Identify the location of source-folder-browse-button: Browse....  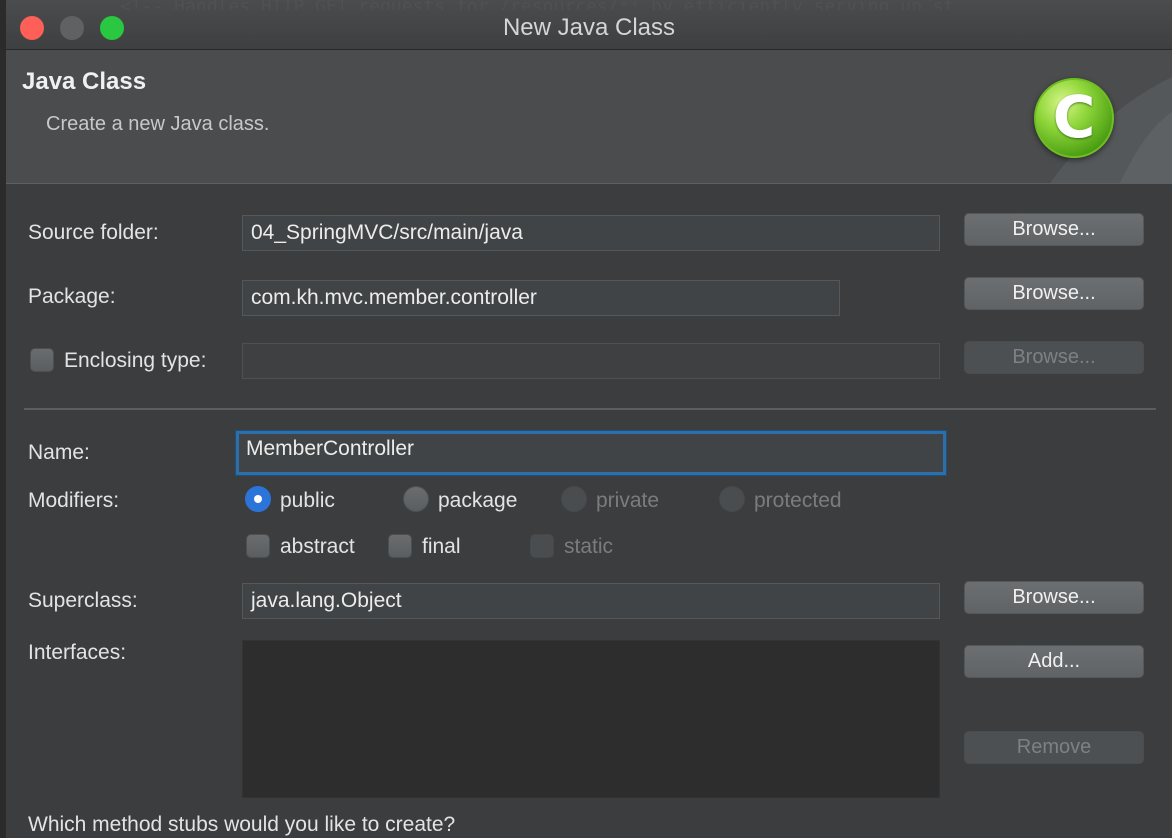
(1054, 229).